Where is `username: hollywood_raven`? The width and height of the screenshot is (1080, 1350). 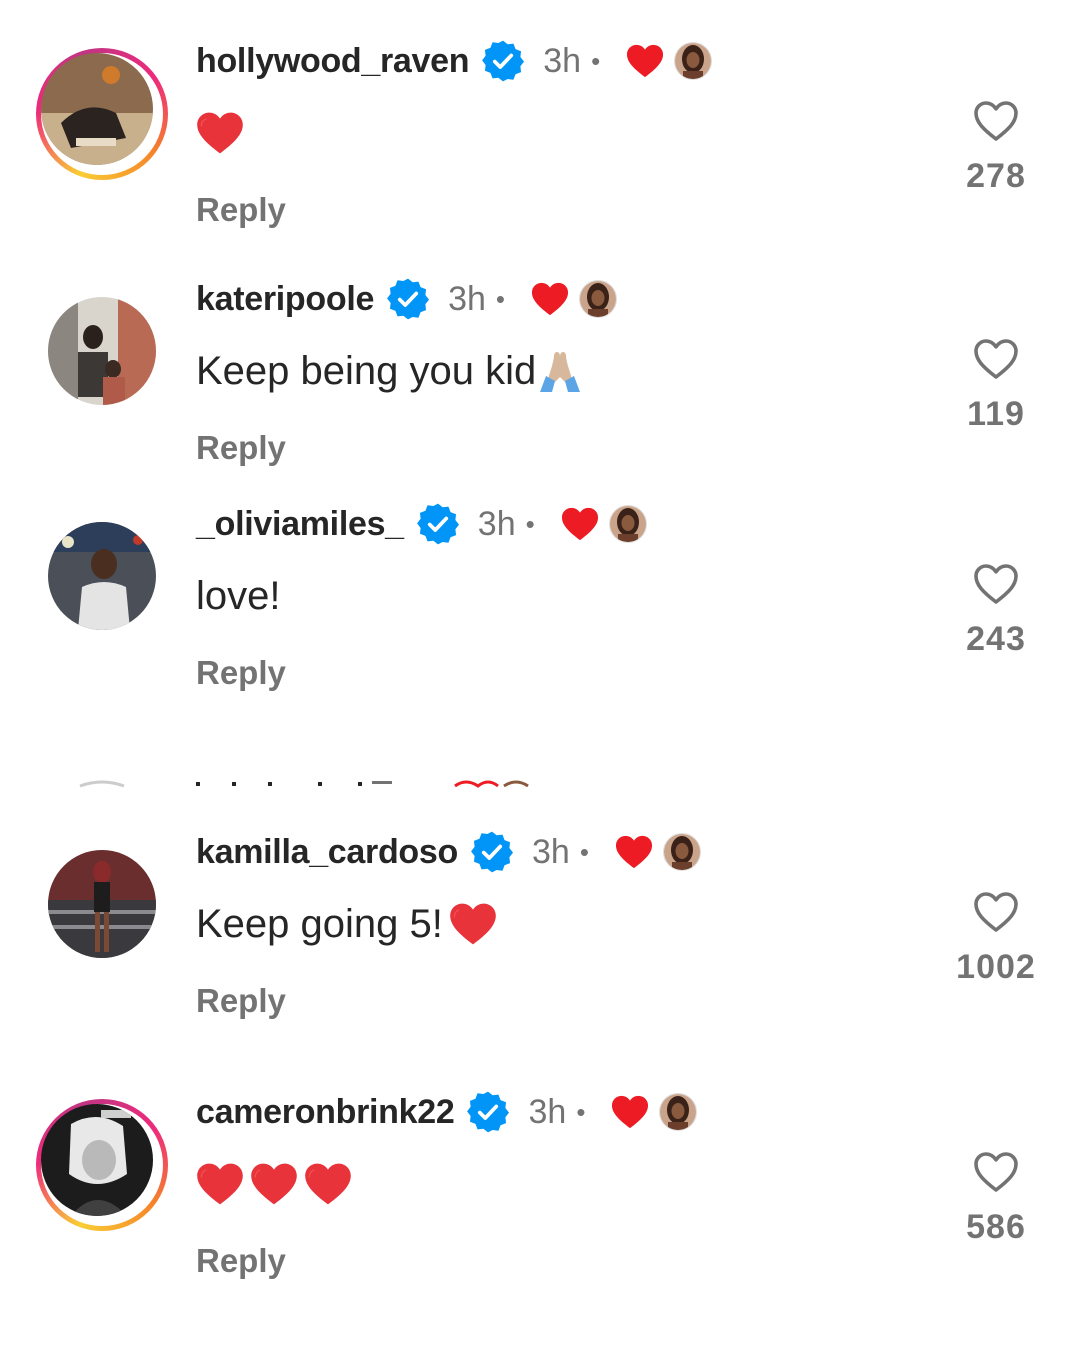
username: hollywood_raven is located at coordinates (333, 61).